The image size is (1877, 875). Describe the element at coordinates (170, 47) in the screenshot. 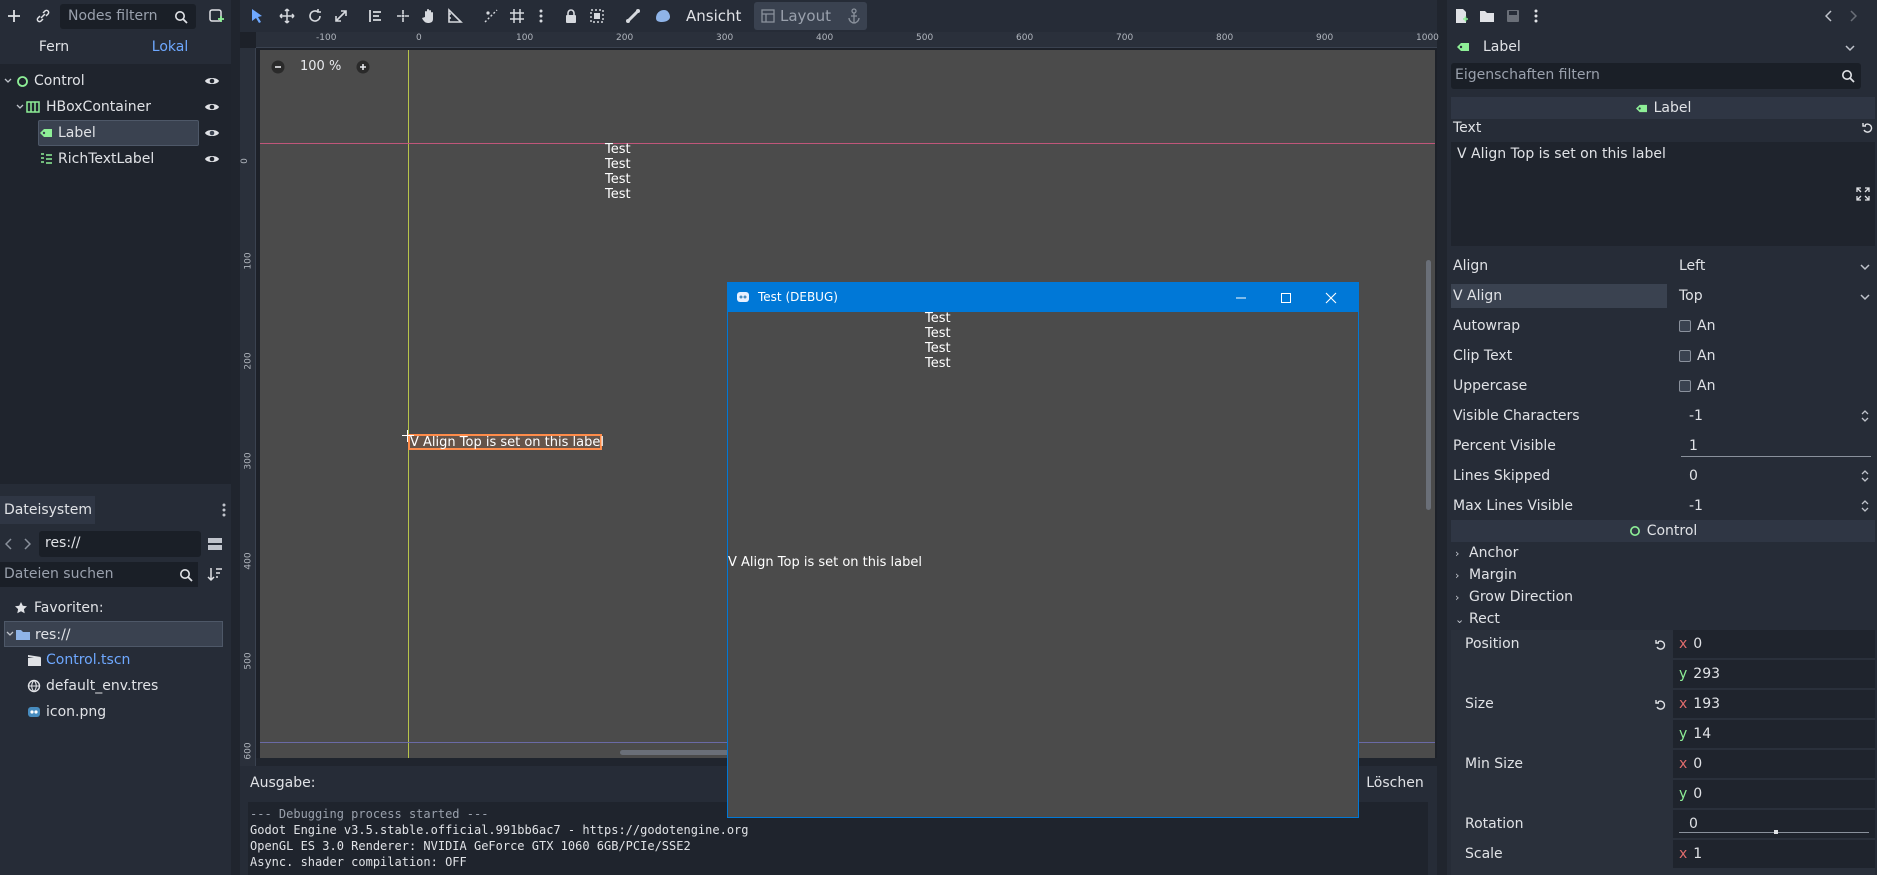

I see `tab-lokal: Lokal` at that location.